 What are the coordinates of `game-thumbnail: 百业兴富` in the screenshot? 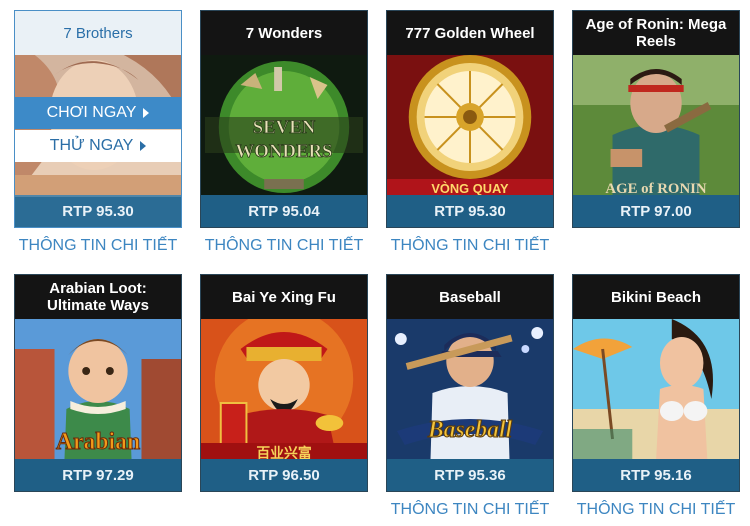 It's located at (284, 390).